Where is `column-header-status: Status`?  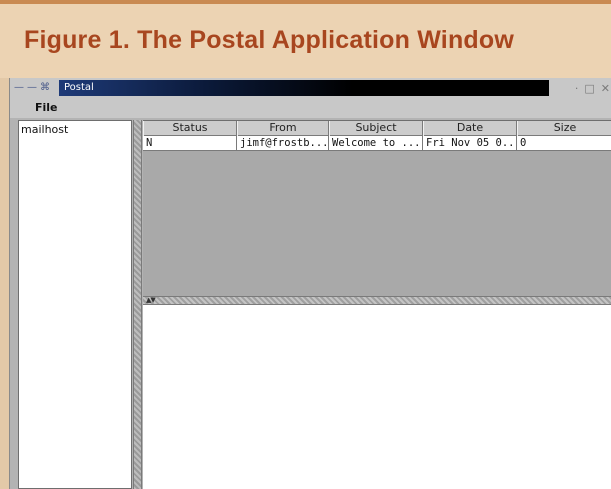
column-header-status: Status is located at coordinates (190, 128).